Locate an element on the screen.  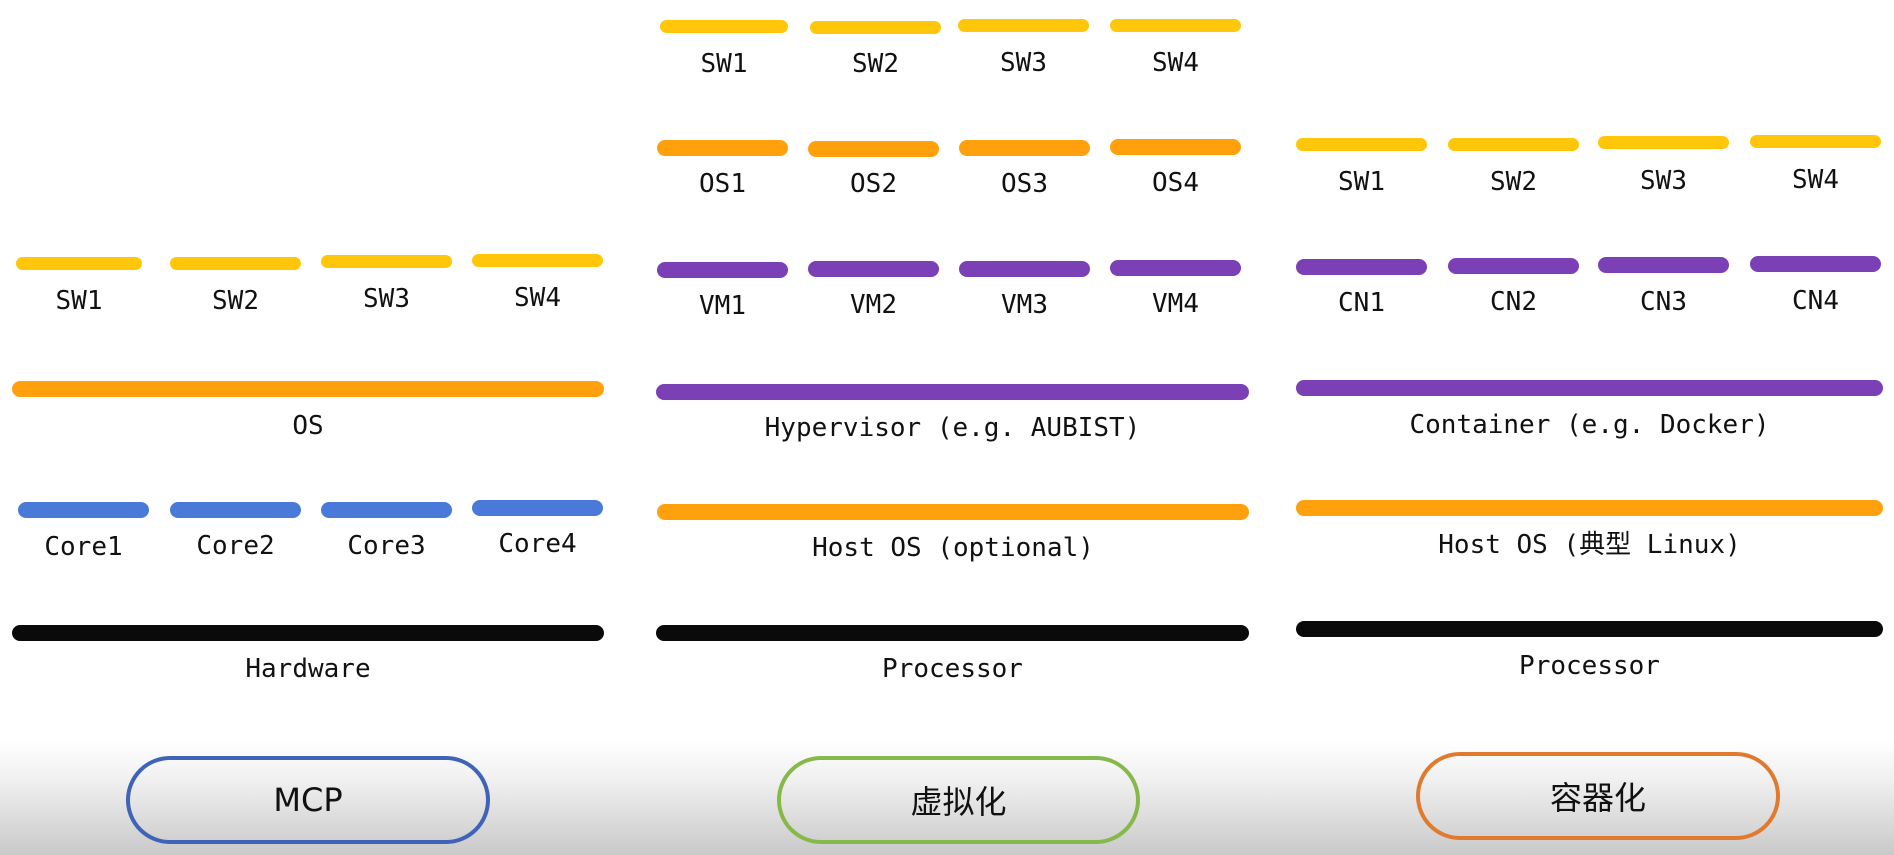
cont-processor-label: Processor is located at coordinates (1589, 666).